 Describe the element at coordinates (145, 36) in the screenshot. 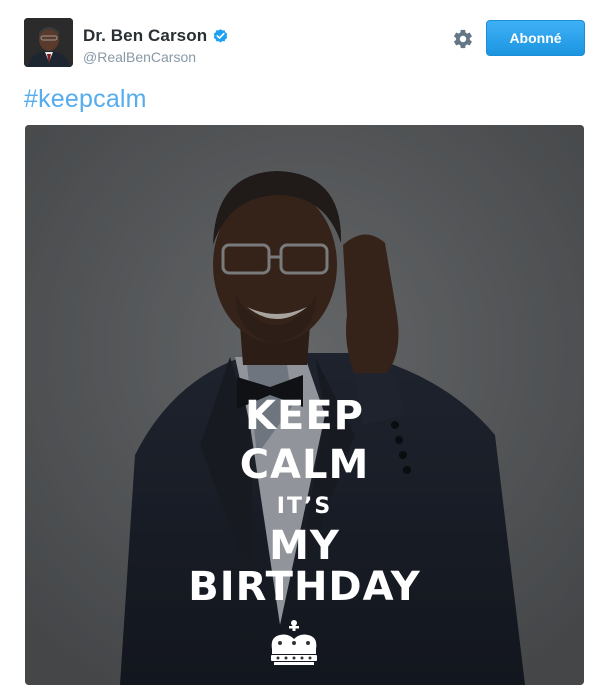

I see `display-name: Dr. Ben Carson` at that location.